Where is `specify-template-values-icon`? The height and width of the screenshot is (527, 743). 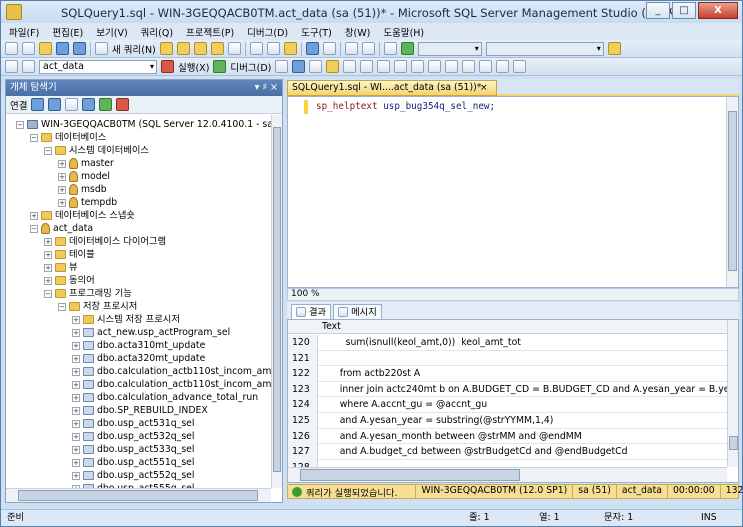
specify-template-values-icon is located at coordinates (520, 66).